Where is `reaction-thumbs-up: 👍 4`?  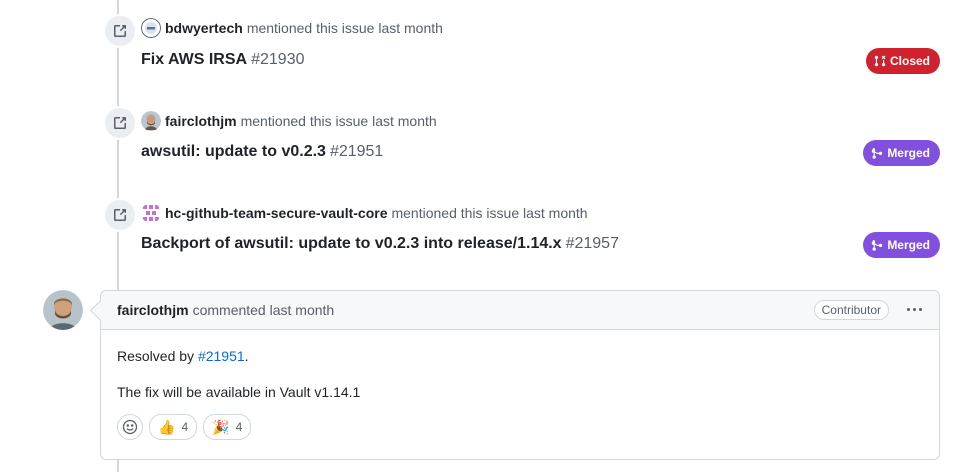 reaction-thumbs-up: 👍 4 is located at coordinates (173, 427).